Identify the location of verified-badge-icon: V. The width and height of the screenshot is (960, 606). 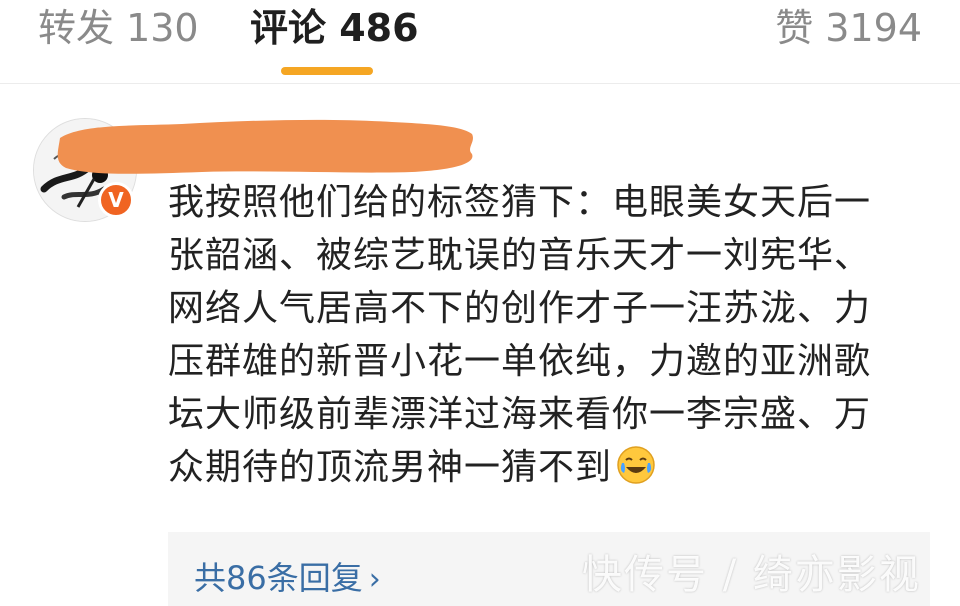
(116, 200).